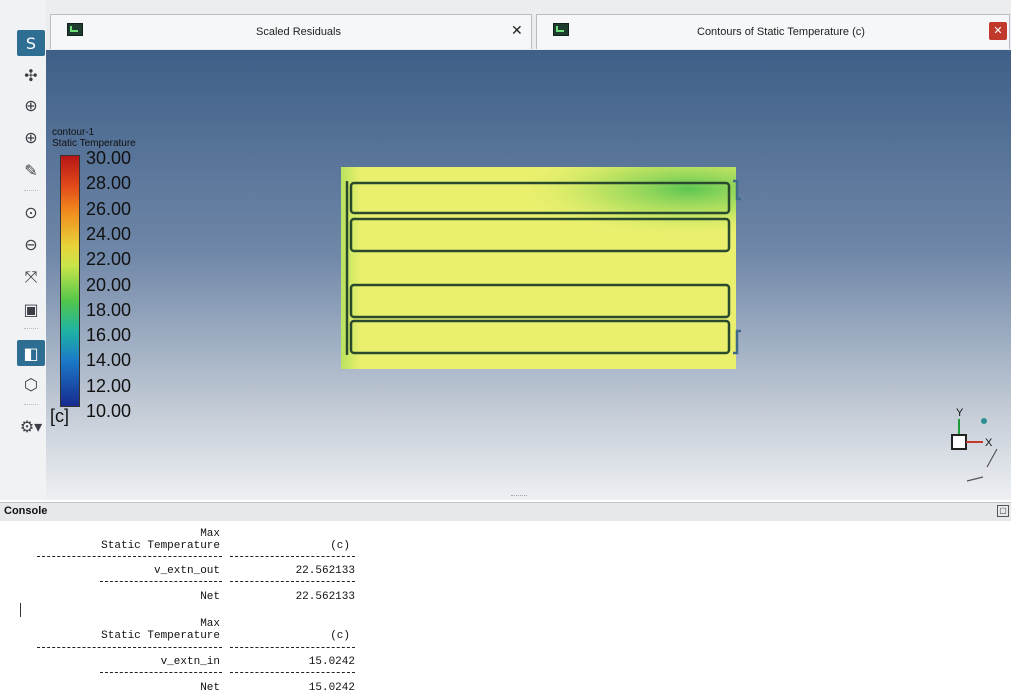  I want to click on colorbar-tick-label: 14.00, so click(109, 360).